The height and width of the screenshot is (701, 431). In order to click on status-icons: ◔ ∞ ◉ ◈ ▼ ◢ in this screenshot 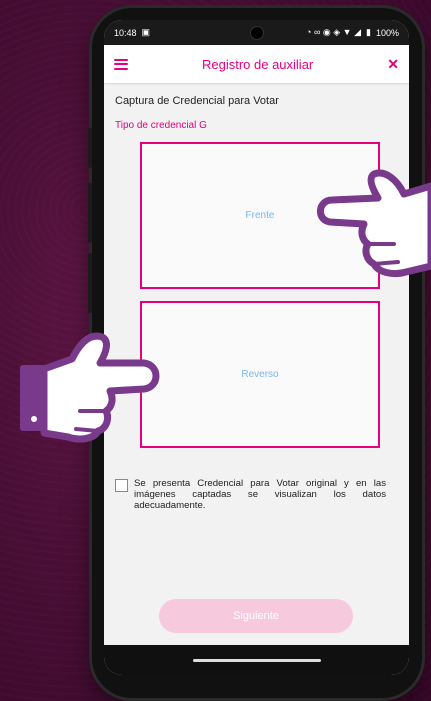, I will do `click(334, 32)`.